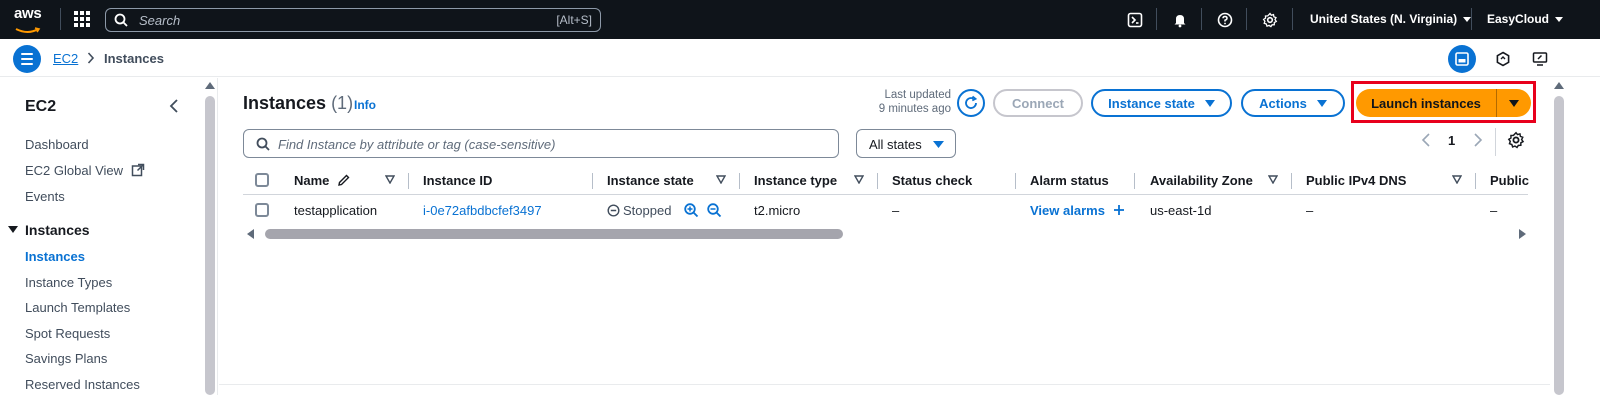 Image resolution: width=1600 pixels, height=395 pixels. What do you see at coordinates (932, 180) in the screenshot?
I see `column-header-status-check: Status check` at bounding box center [932, 180].